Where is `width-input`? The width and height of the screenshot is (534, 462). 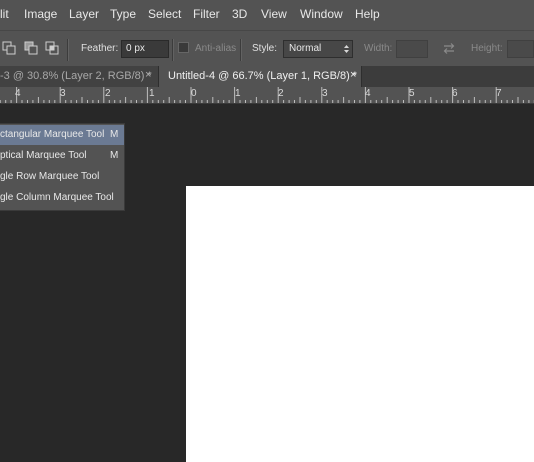
width-input is located at coordinates (412, 49).